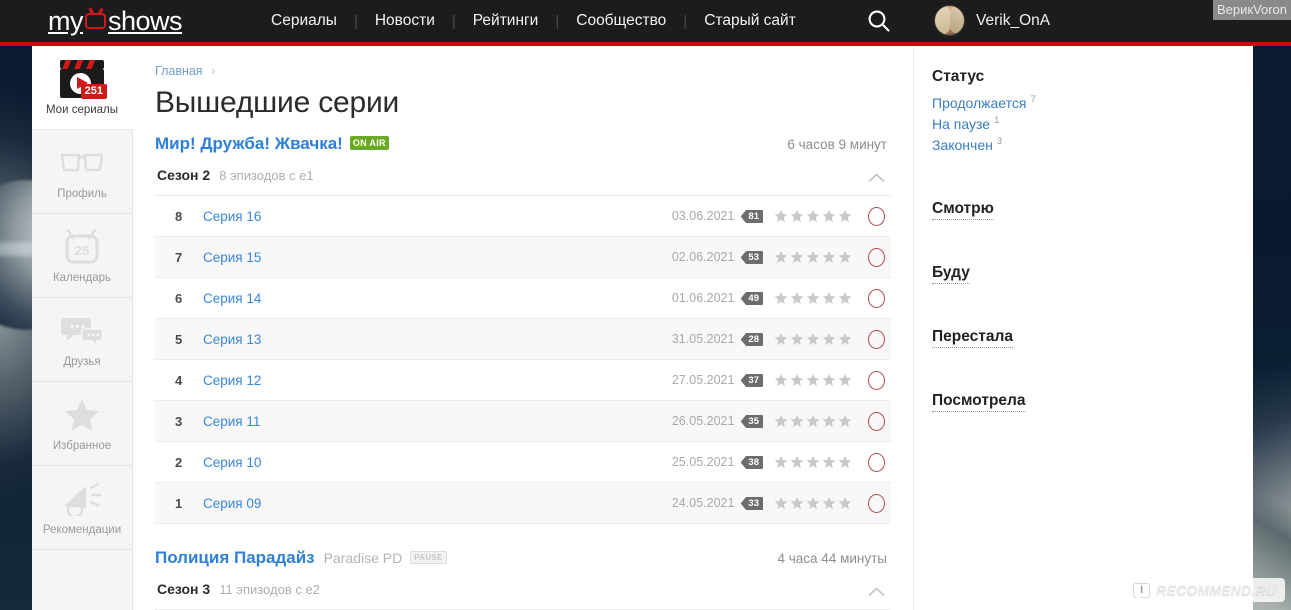  I want to click on episode-title-link: Серия 09, so click(232, 503).